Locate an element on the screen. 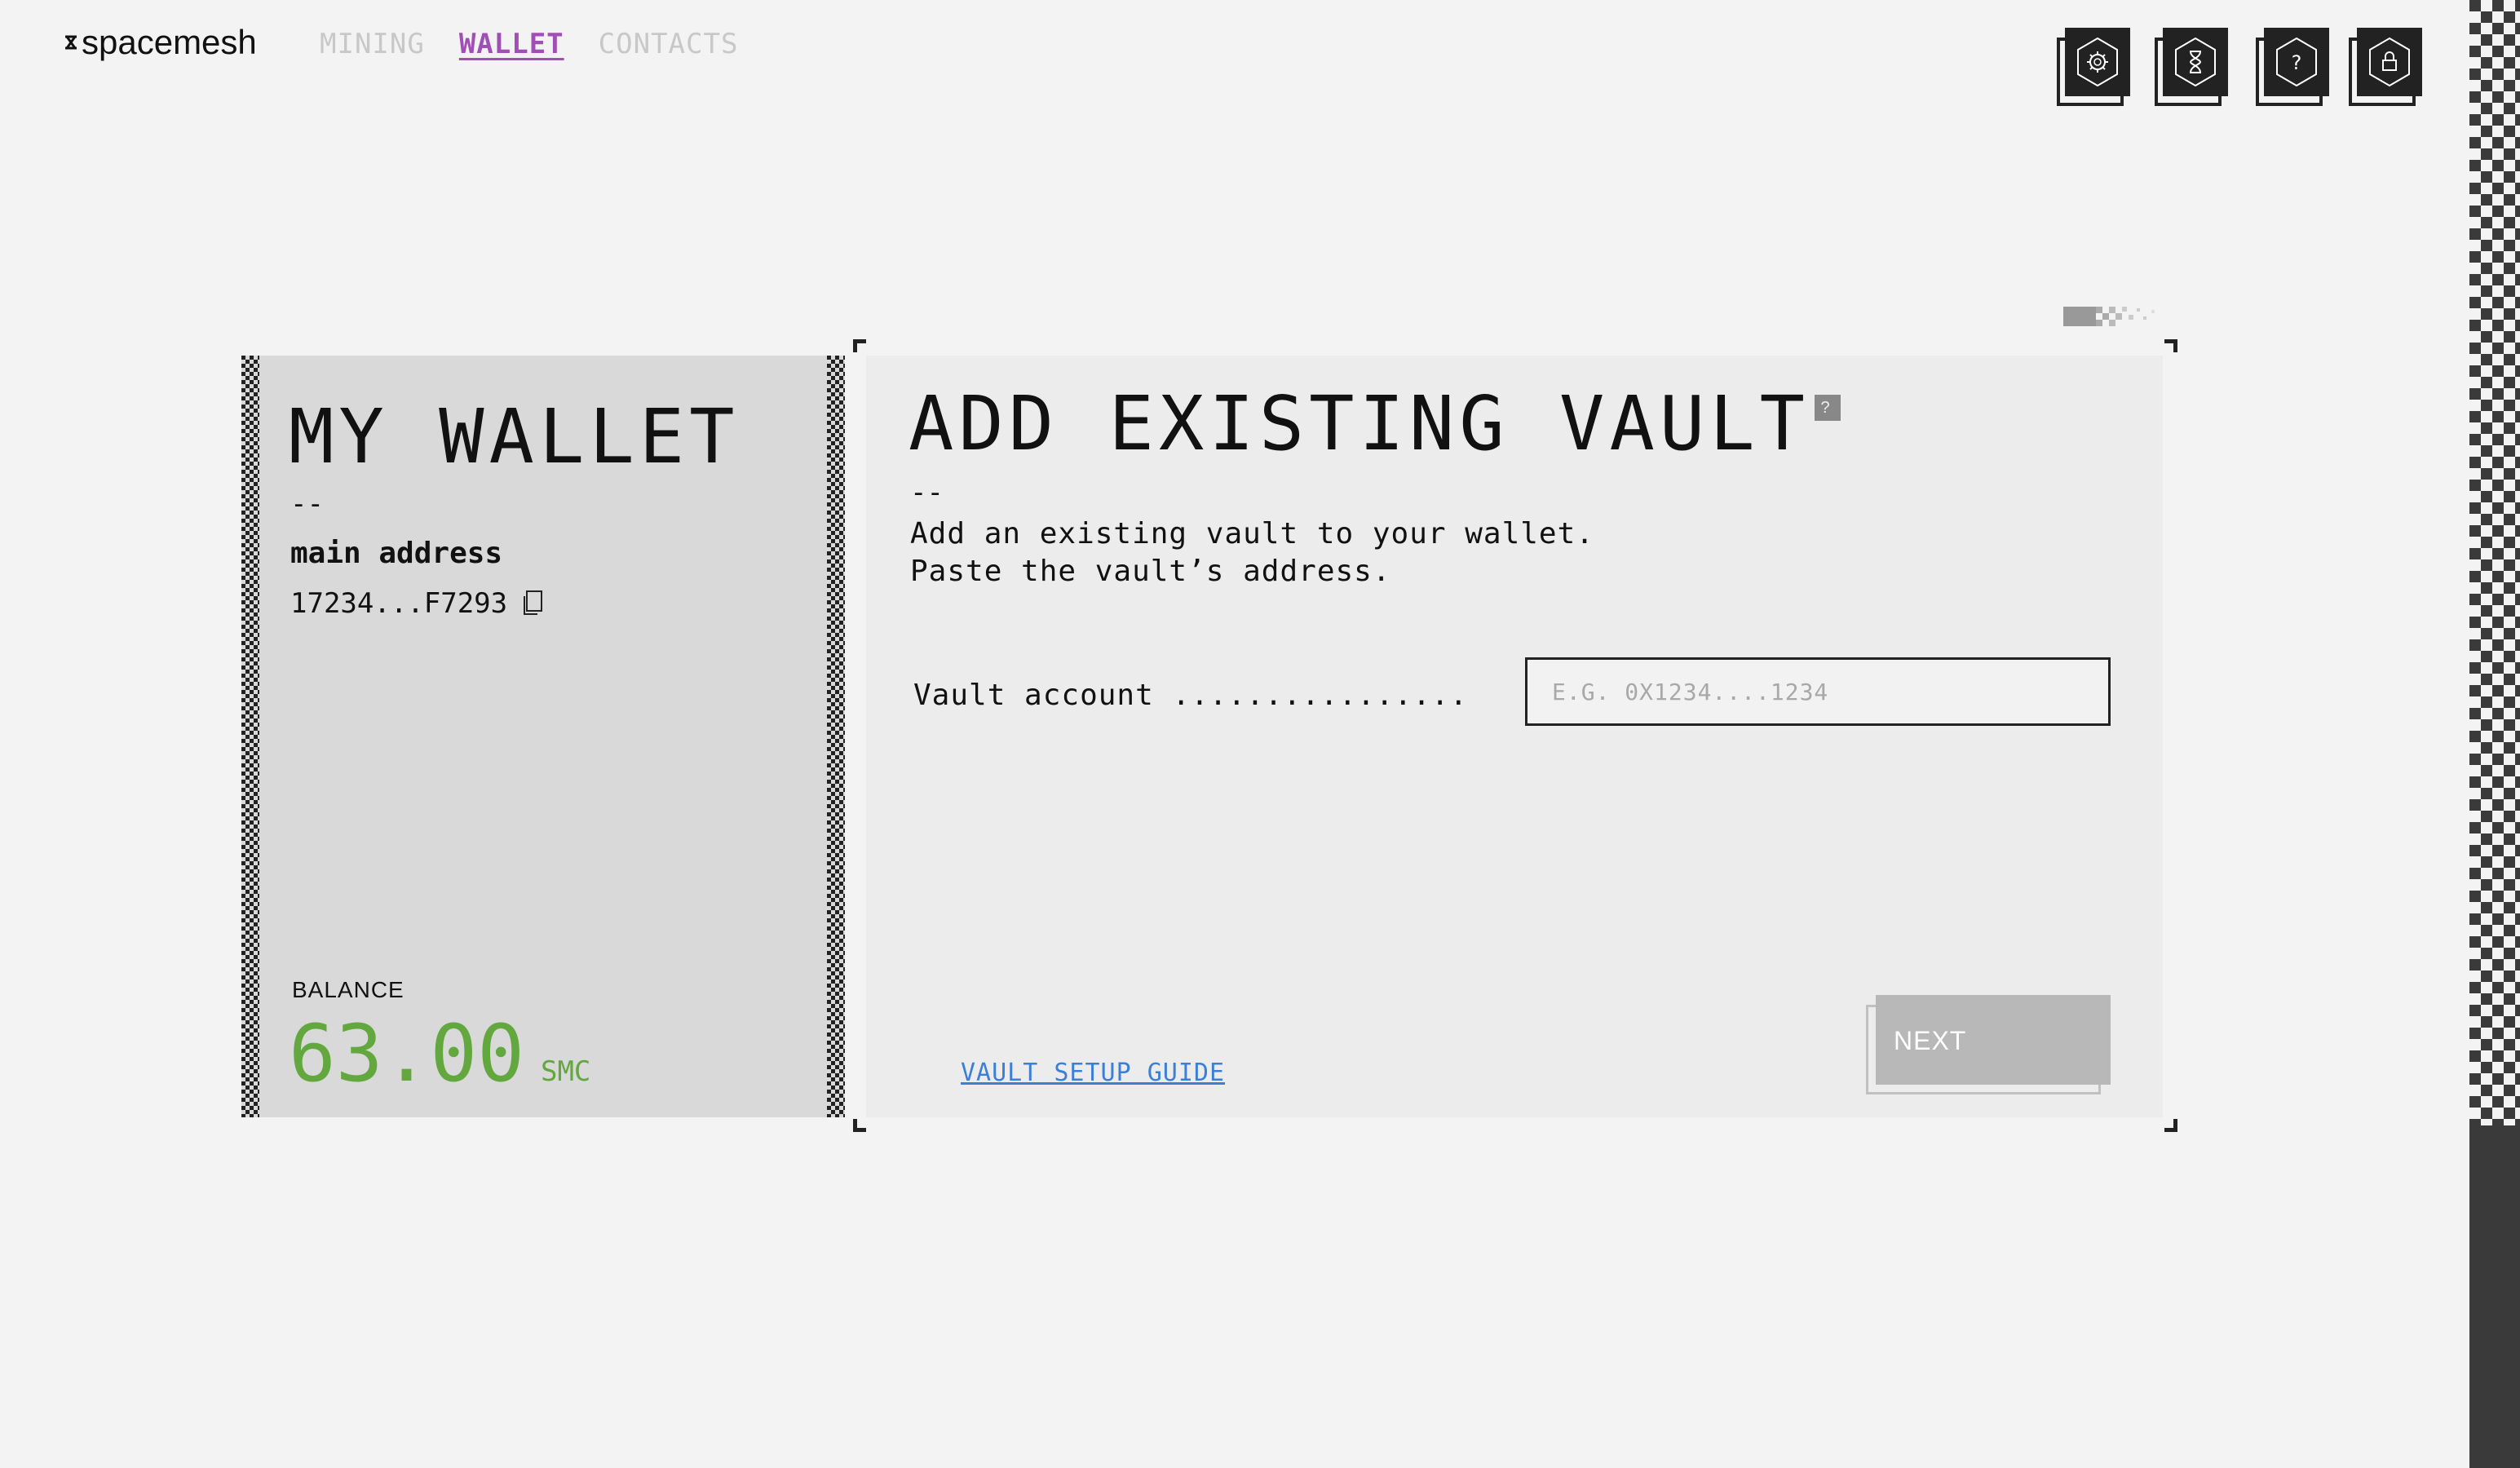  lock-icon is located at coordinates (2389, 62).